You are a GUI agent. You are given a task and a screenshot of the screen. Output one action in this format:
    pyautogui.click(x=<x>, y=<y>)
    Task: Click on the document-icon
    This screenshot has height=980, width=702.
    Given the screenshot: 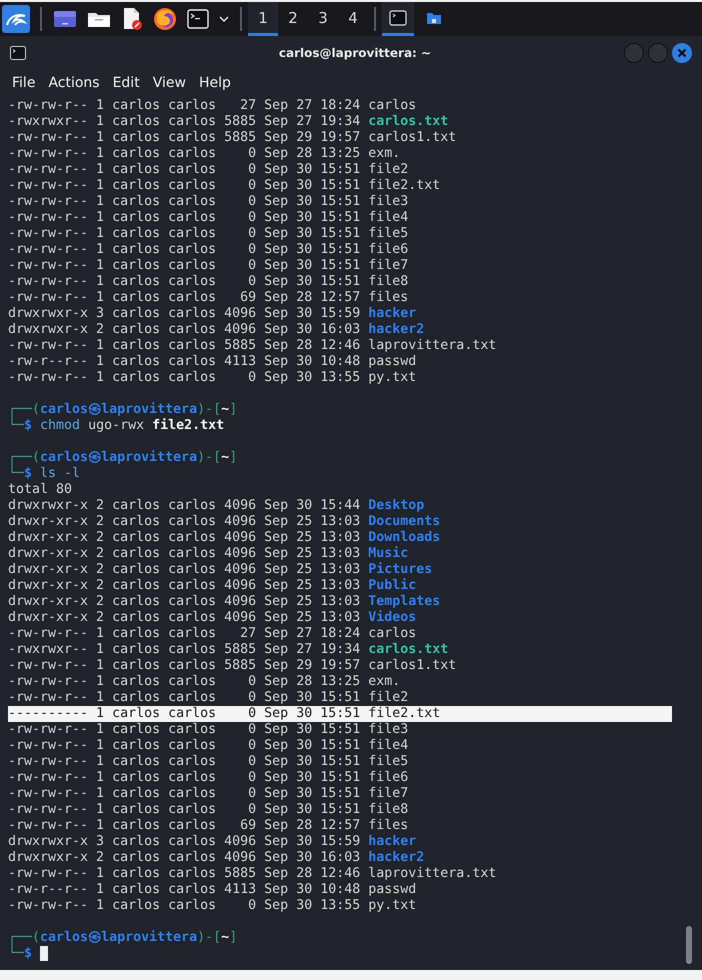 What is the action you would take?
    pyautogui.click(x=132, y=19)
    